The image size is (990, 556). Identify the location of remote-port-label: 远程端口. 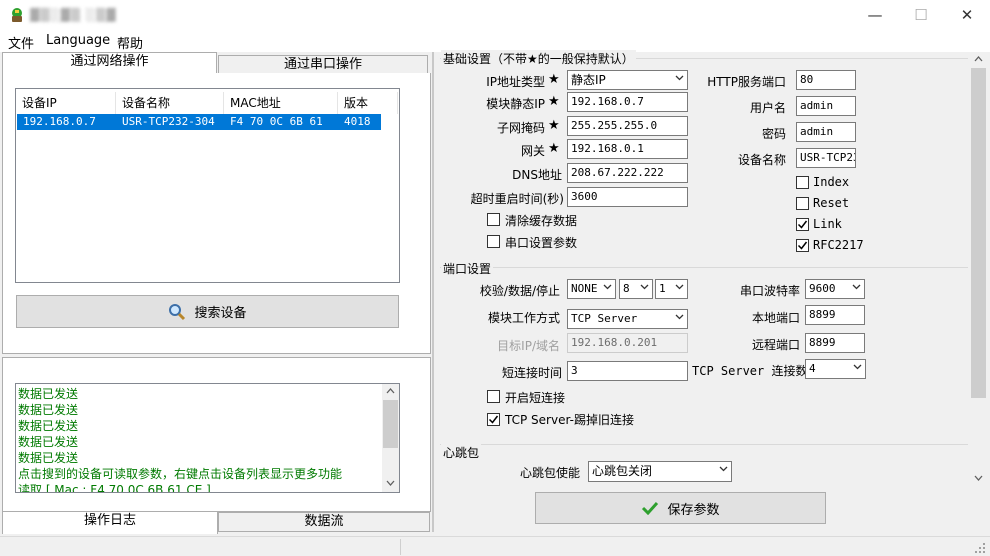
(775, 345).